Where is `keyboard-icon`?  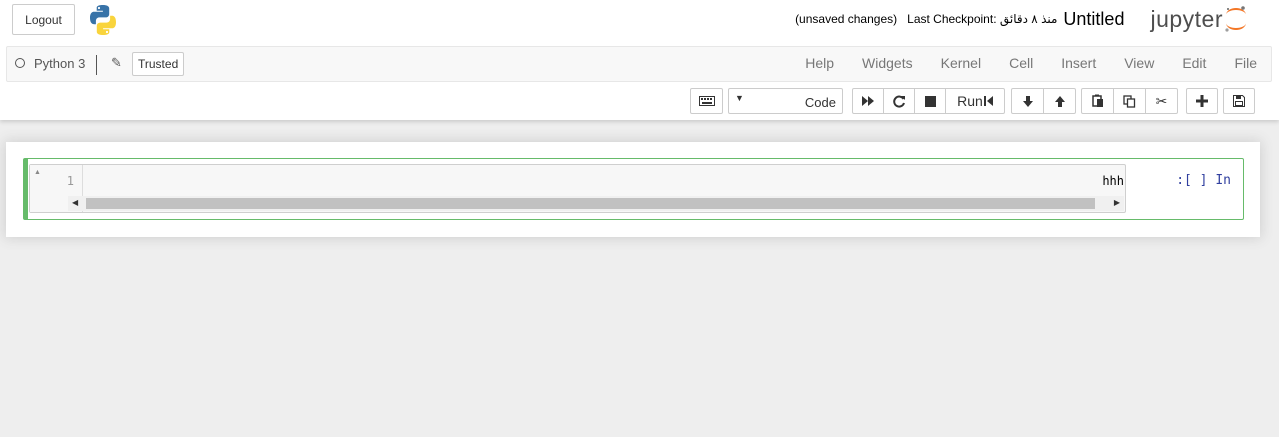 keyboard-icon is located at coordinates (706, 101).